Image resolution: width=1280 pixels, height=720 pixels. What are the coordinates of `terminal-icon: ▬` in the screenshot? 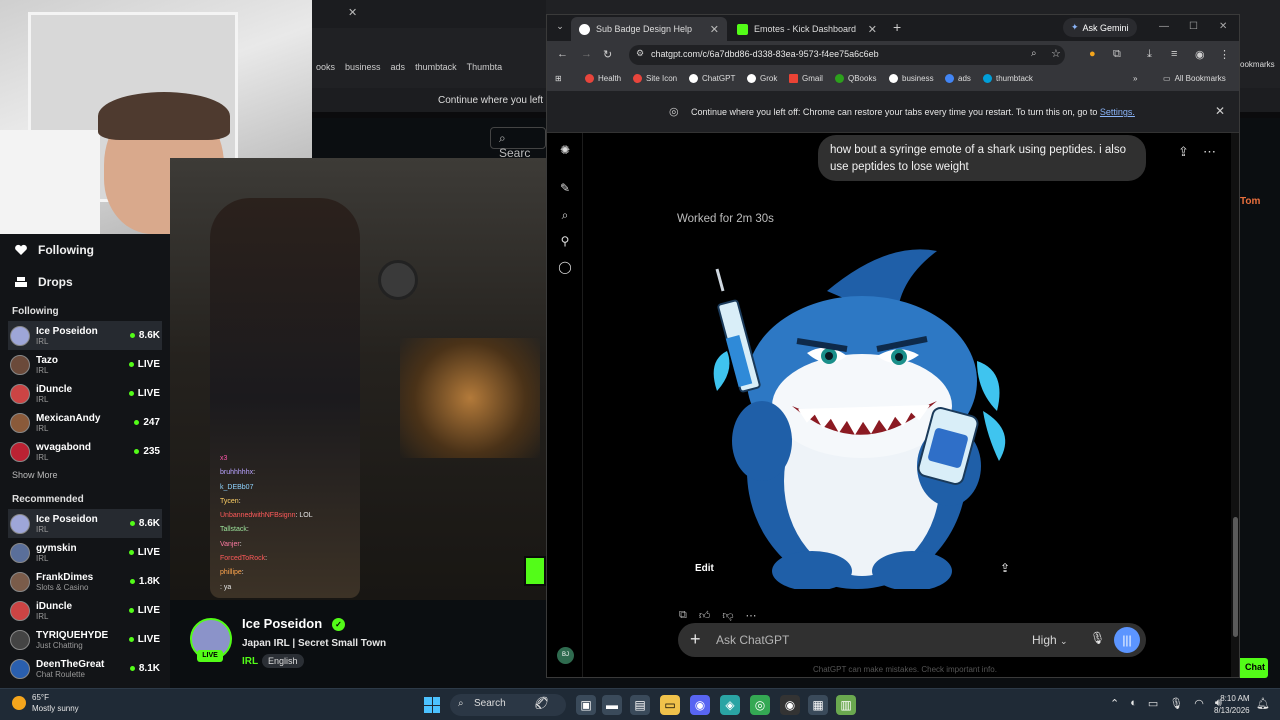 It's located at (612, 705).